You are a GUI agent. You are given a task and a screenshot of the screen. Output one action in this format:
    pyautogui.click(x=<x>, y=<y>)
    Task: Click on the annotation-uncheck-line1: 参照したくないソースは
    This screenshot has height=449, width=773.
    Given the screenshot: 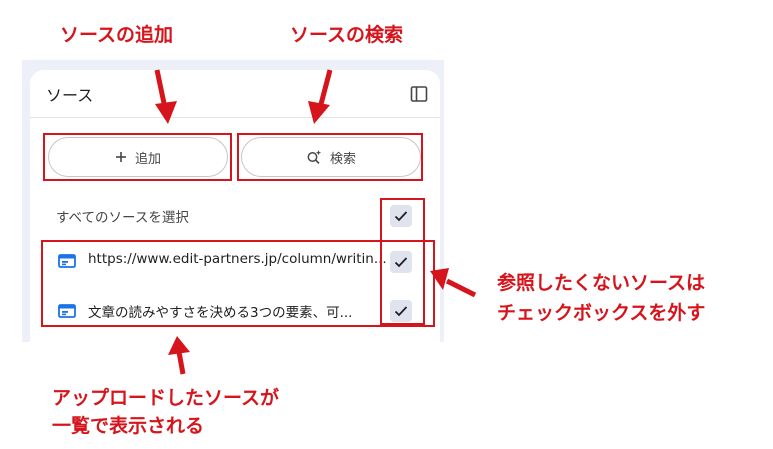 What is the action you would take?
    pyautogui.click(x=601, y=283)
    